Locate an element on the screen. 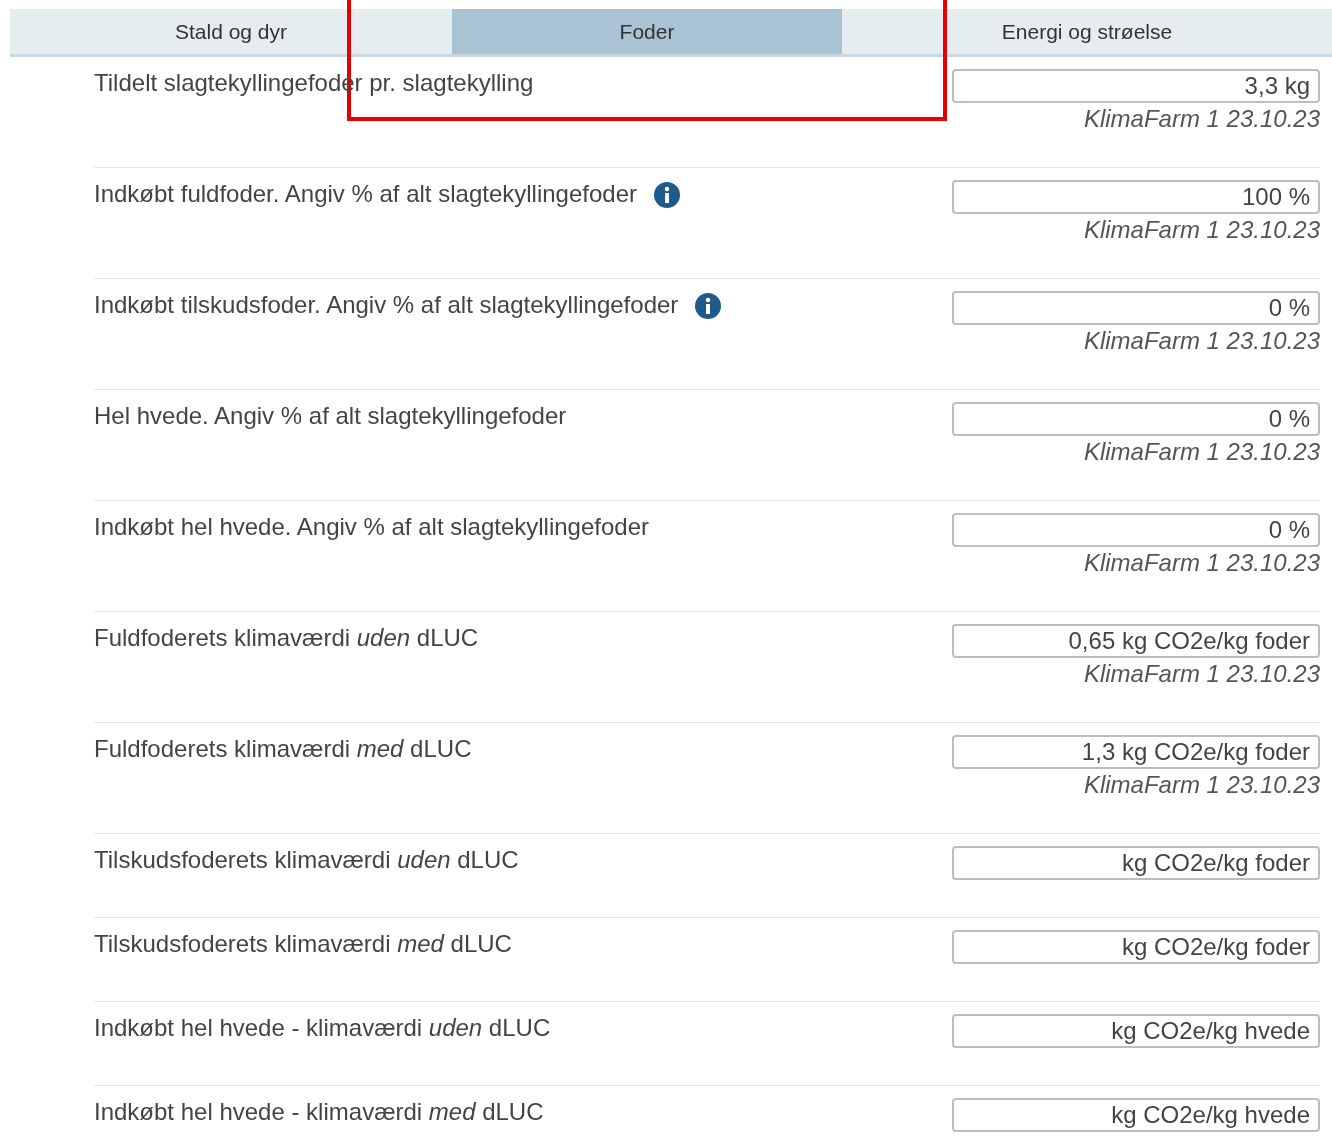  field-label: Indkøbt tilskudsfoder. Angiv % af alt slagtekyllingefoder is located at coordinates (386, 305).